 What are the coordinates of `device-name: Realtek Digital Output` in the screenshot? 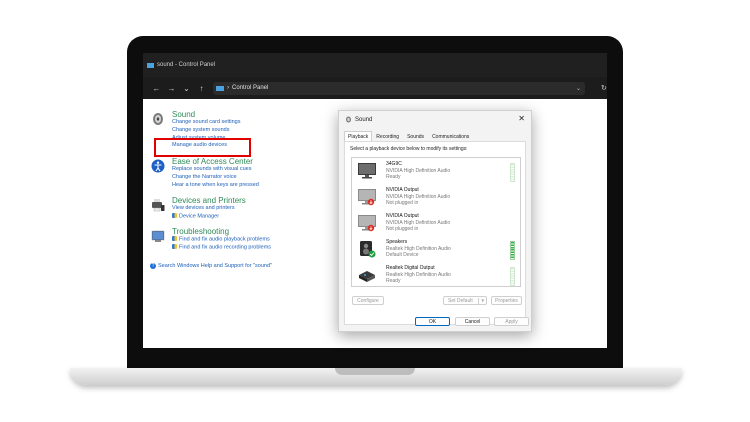 It's located at (410, 268).